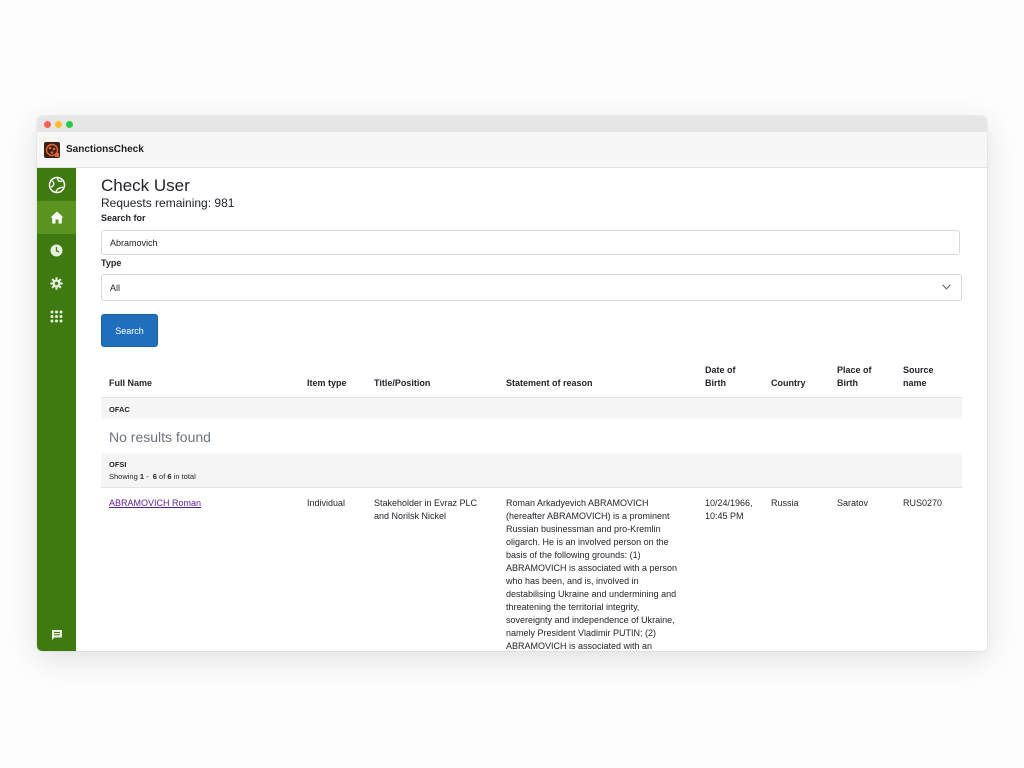 This screenshot has width=1024, height=768. What do you see at coordinates (715, 383) in the screenshot?
I see `col-date-of-birth-line2: Birth` at bounding box center [715, 383].